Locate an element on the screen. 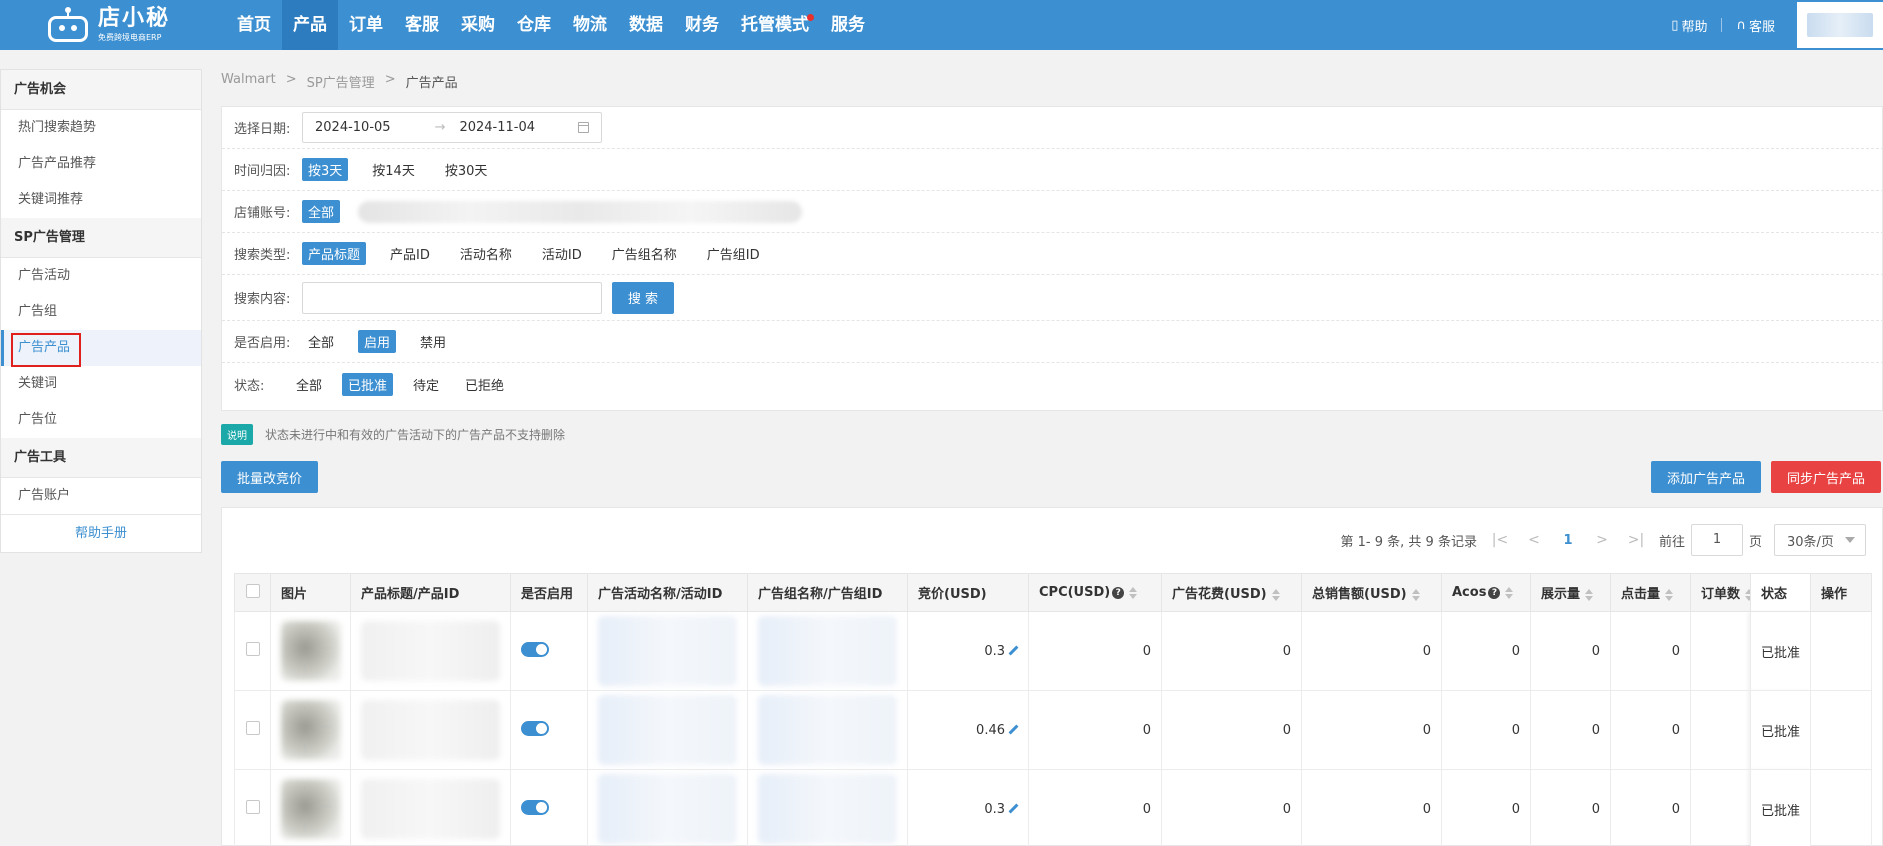 Image resolution: width=1883 pixels, height=846 pixels. breadcrumb: Walmart > SP广告管理 > 广告产品 is located at coordinates (339, 81).